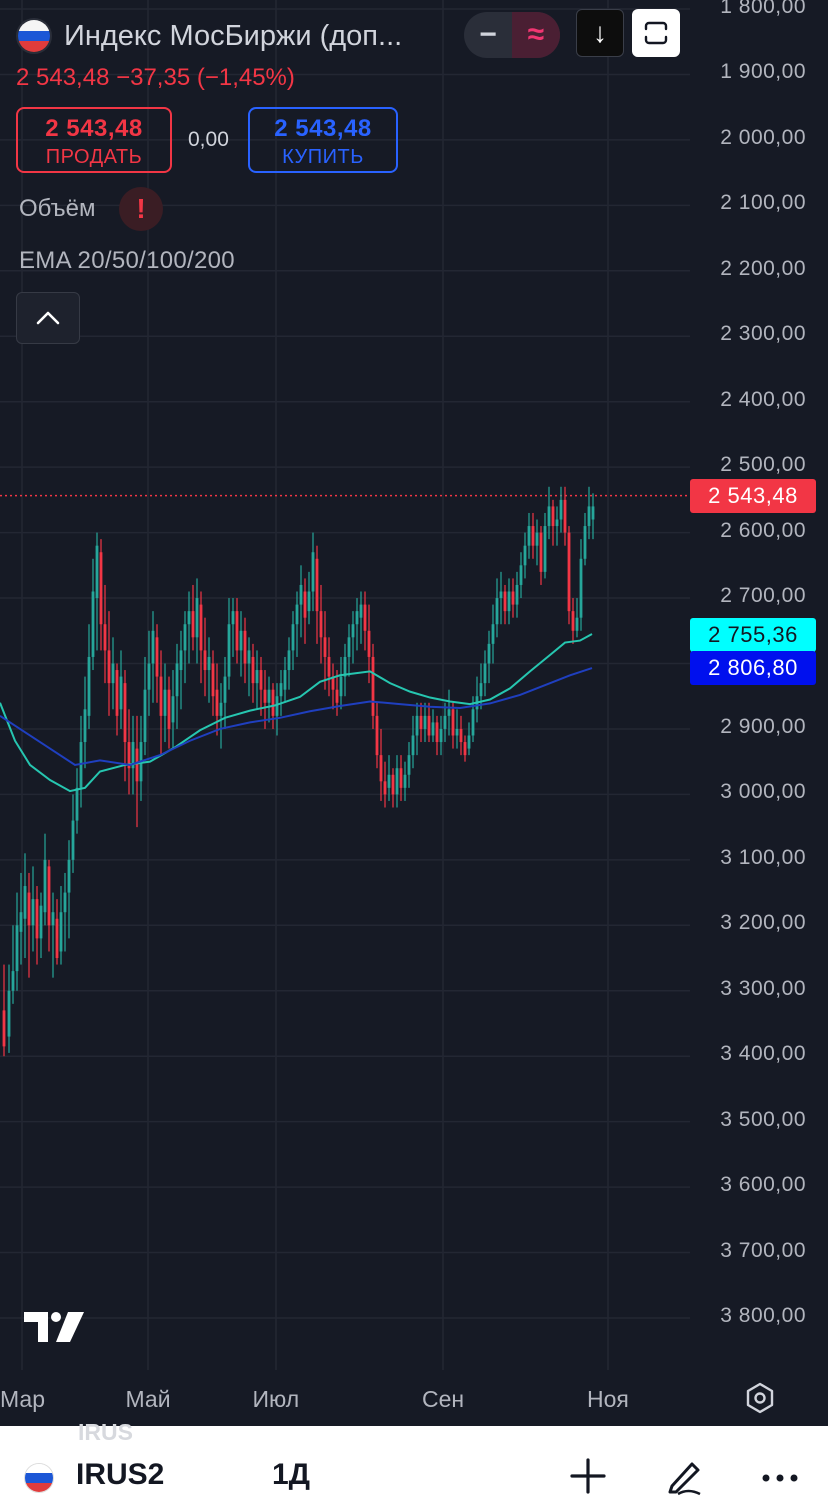  I want to click on ghost-symbol-text: IRUS, so click(105, 1432).